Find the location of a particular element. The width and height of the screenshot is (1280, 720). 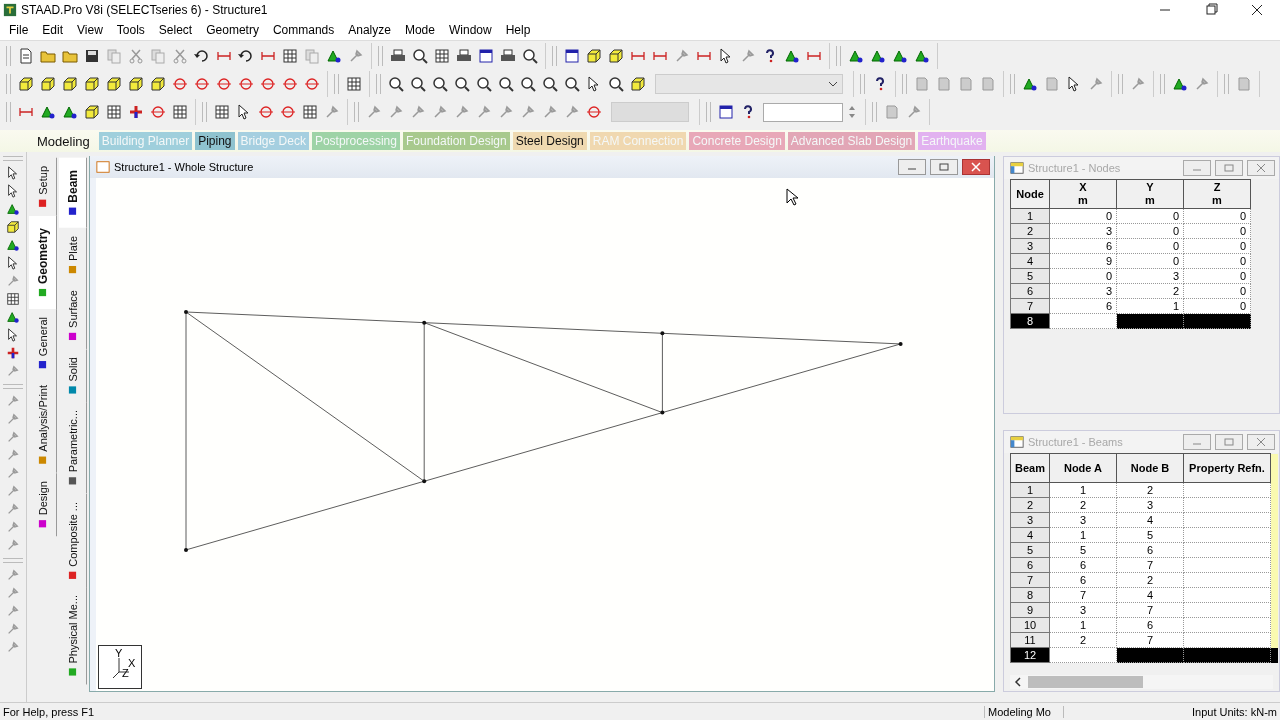

sub-tab: Surface is located at coordinates (73, 315).